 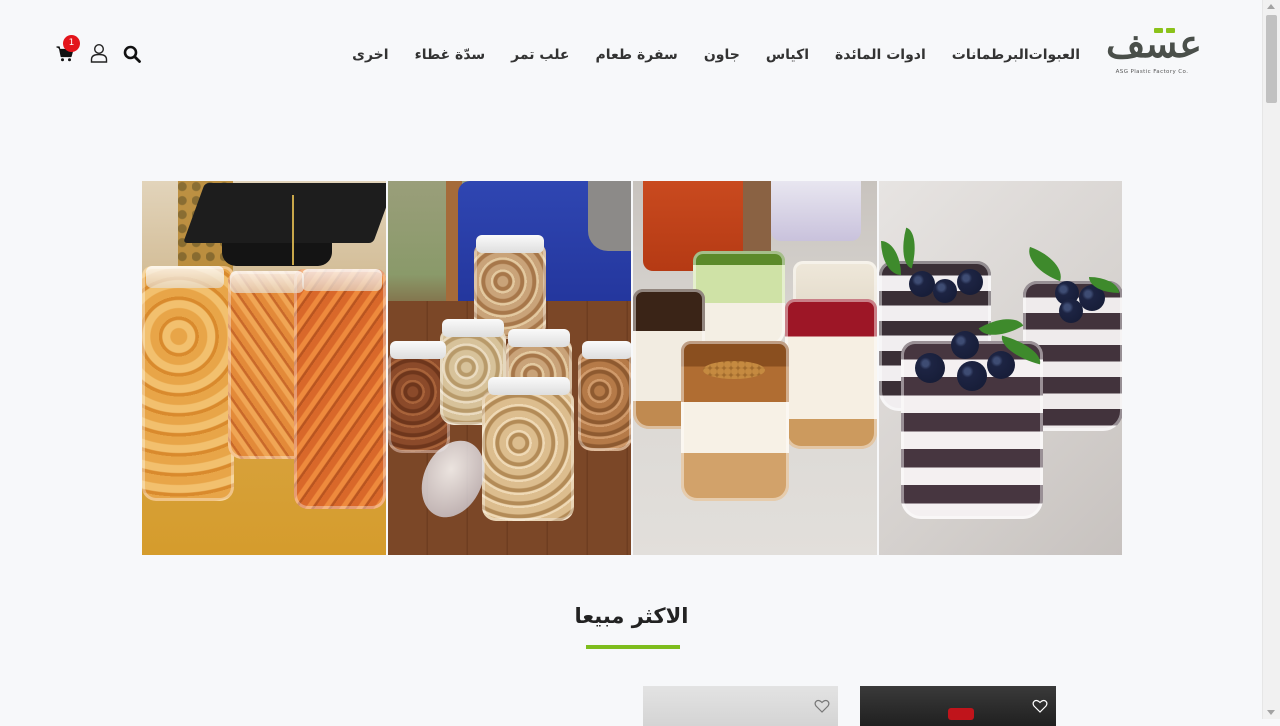 What do you see at coordinates (509, 368) in the screenshot?
I see `hero-image-nuts` at bounding box center [509, 368].